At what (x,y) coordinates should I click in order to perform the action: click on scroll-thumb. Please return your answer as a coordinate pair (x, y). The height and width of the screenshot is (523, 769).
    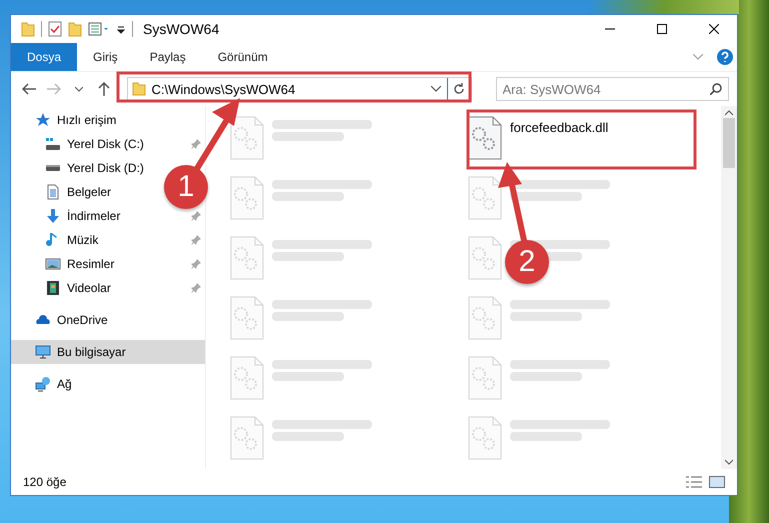
    Looking at the image, I should click on (729, 143).